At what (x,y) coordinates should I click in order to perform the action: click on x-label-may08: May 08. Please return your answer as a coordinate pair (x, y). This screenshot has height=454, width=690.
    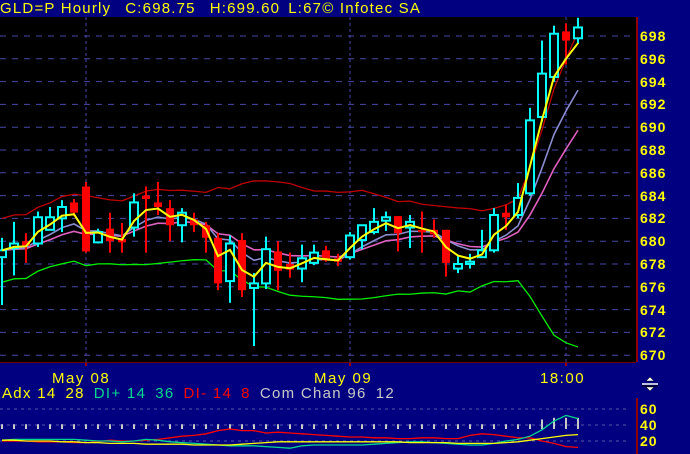
    Looking at the image, I should click on (81, 378).